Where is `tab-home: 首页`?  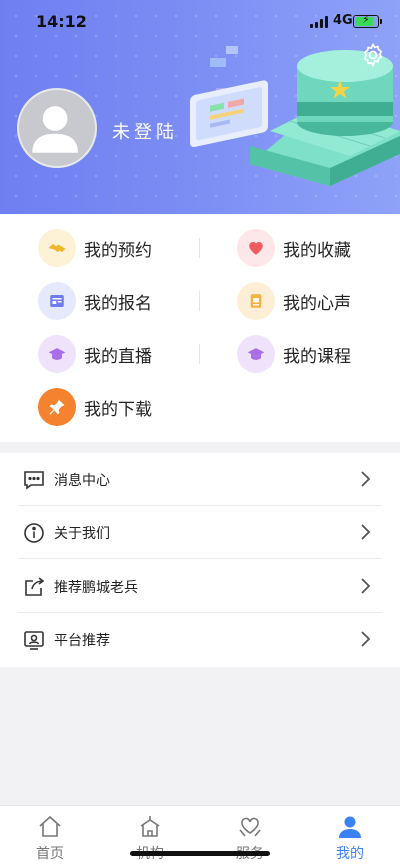
tab-home: 首页 is located at coordinates (50, 835).